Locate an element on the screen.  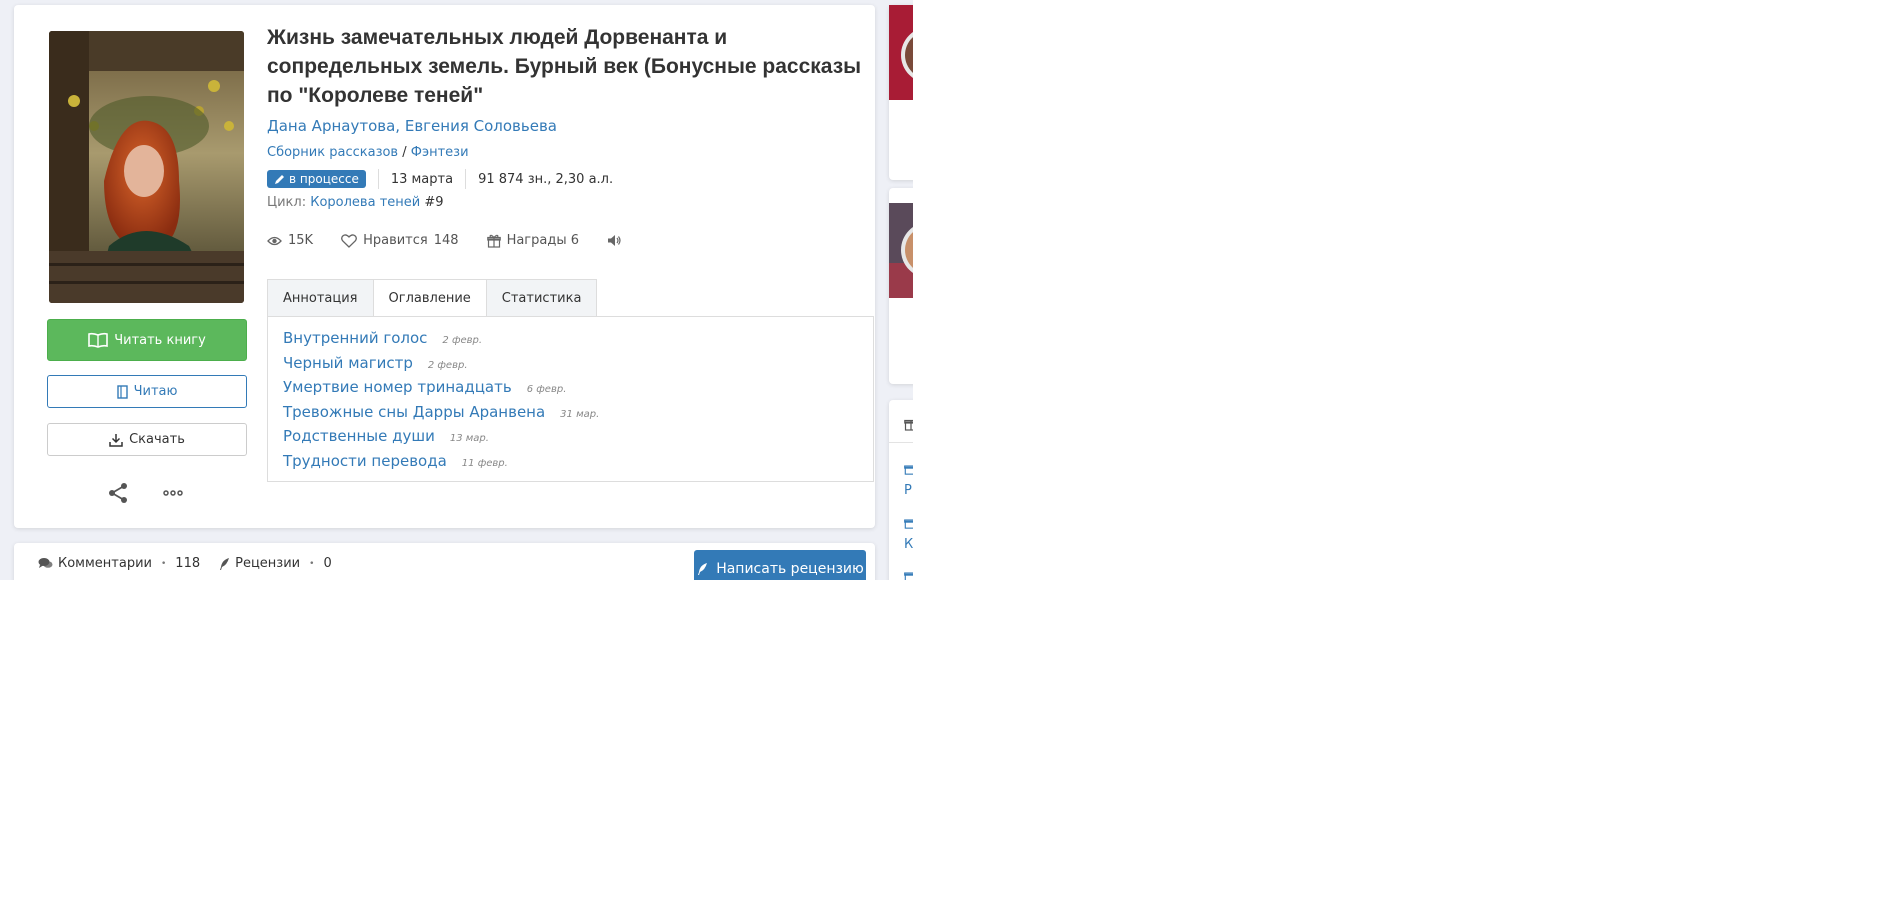
status-badge: в процессе is located at coordinates (316, 179).